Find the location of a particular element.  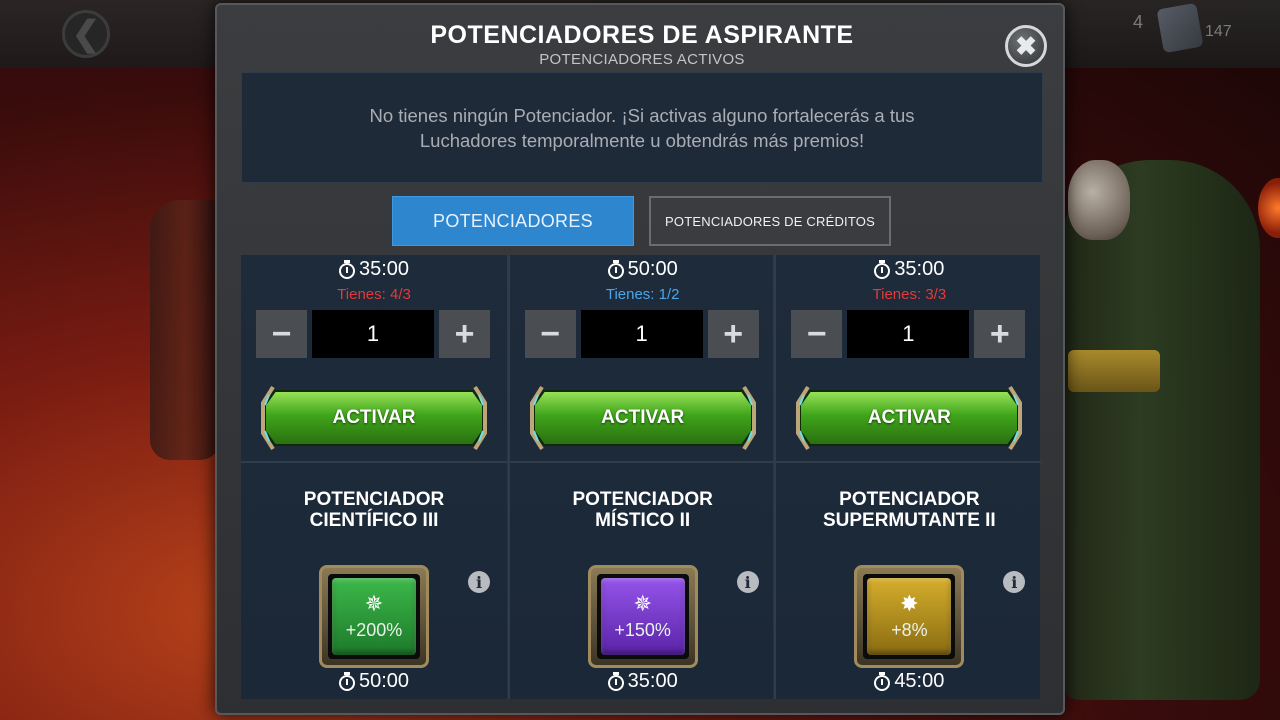

tab-boosts: POTENCIADORES is located at coordinates (513, 221).